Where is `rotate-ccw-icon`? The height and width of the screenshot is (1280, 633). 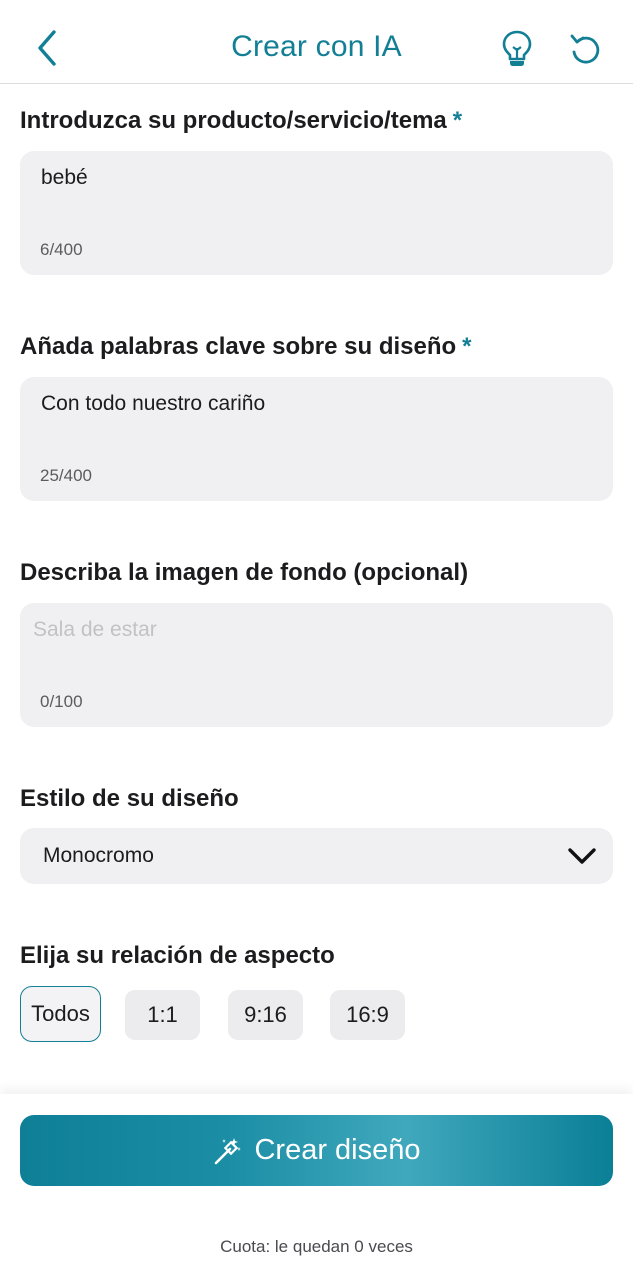
rotate-ccw-icon is located at coordinates (585, 49).